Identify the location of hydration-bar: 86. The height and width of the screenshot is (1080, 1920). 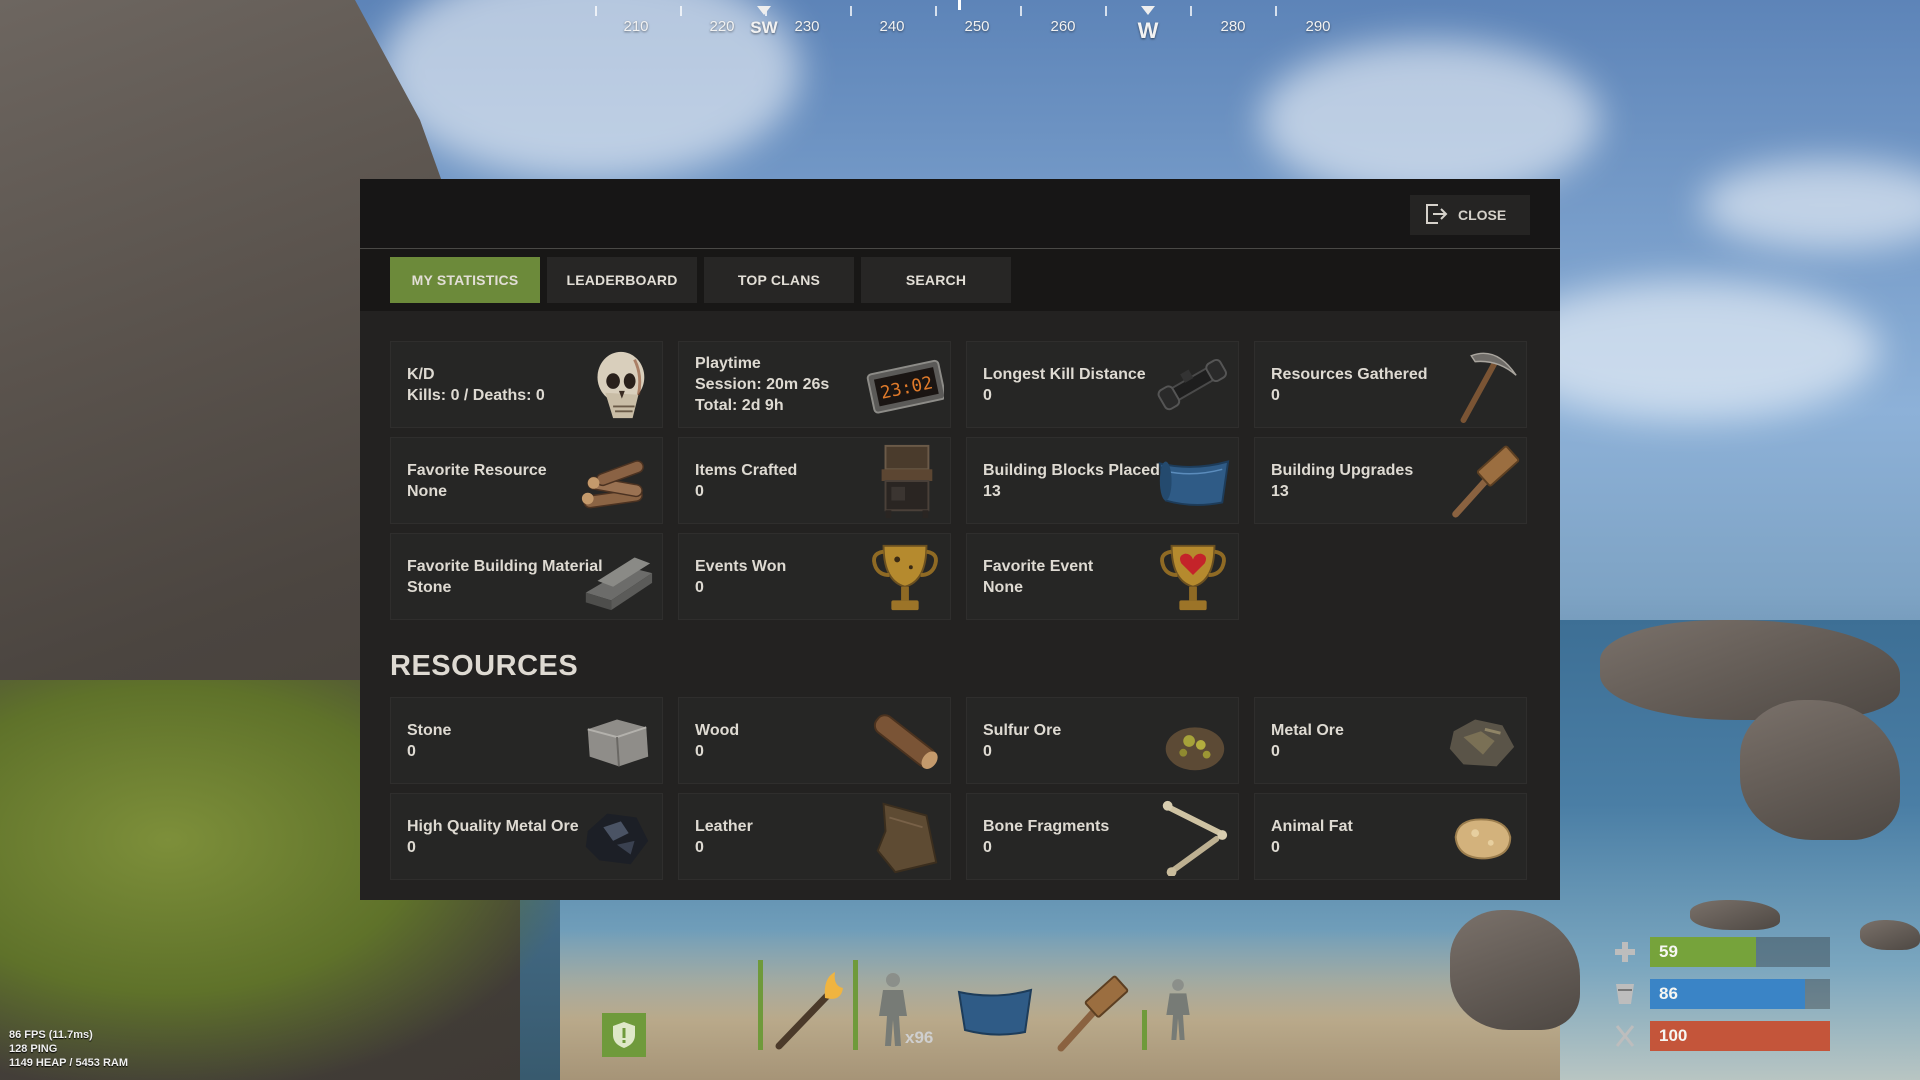
(1727, 994).